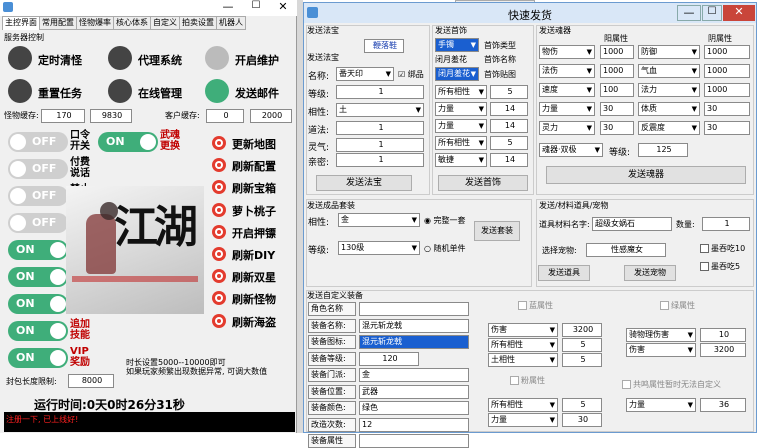 The height and width of the screenshot is (448, 757). I want to click on big-button-1: 代理系统, so click(154, 59).